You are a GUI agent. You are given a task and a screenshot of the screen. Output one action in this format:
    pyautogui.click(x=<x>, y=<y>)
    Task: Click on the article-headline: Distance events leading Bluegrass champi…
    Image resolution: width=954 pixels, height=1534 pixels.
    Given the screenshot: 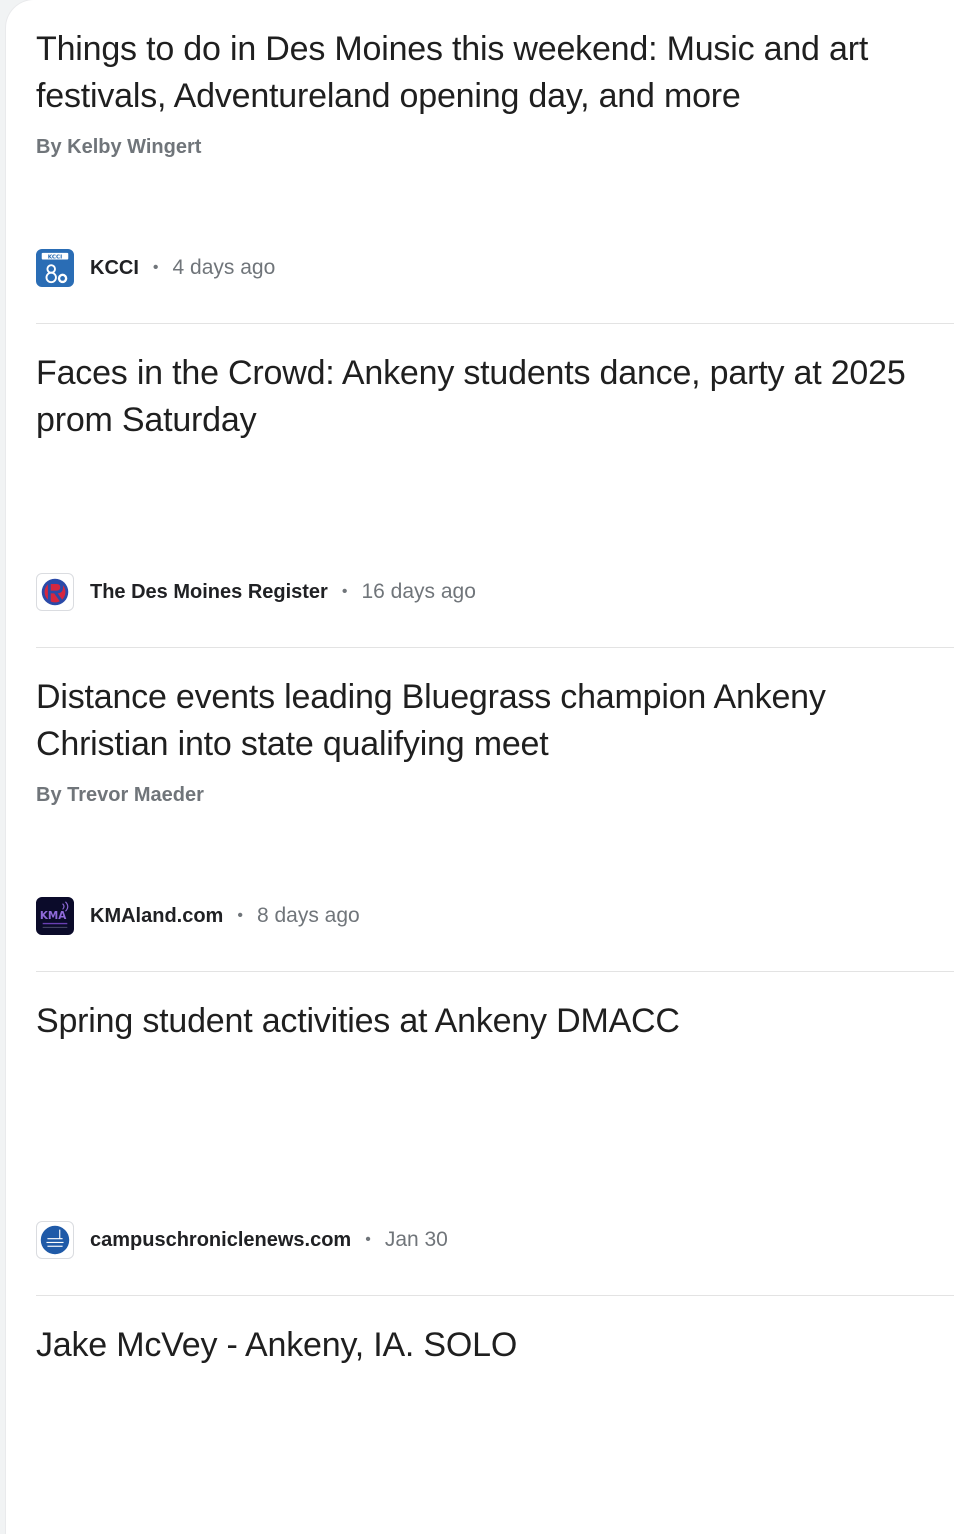 What is the action you would take?
    pyautogui.click(x=486, y=721)
    